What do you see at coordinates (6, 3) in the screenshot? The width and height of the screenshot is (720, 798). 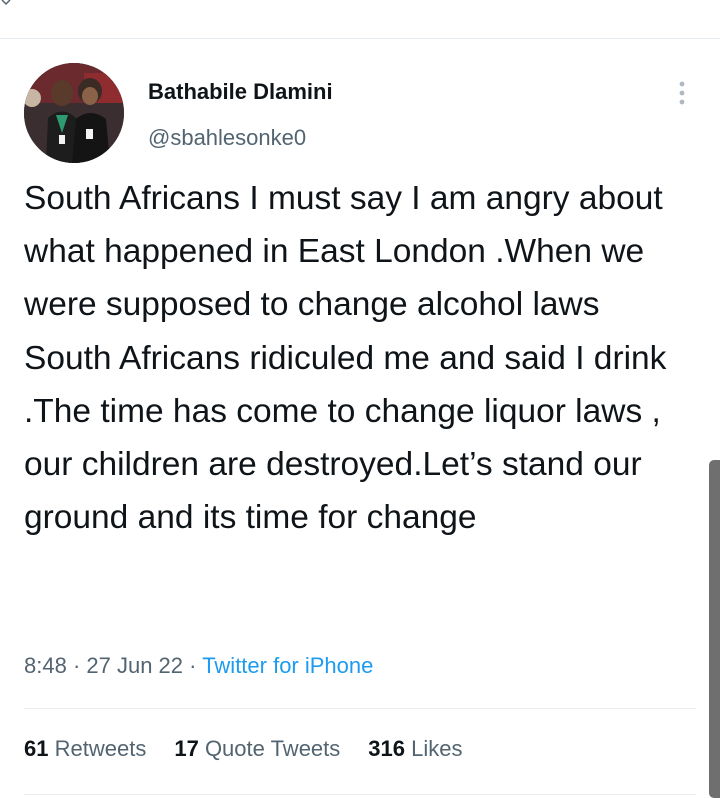 I see `partial-icon` at bounding box center [6, 3].